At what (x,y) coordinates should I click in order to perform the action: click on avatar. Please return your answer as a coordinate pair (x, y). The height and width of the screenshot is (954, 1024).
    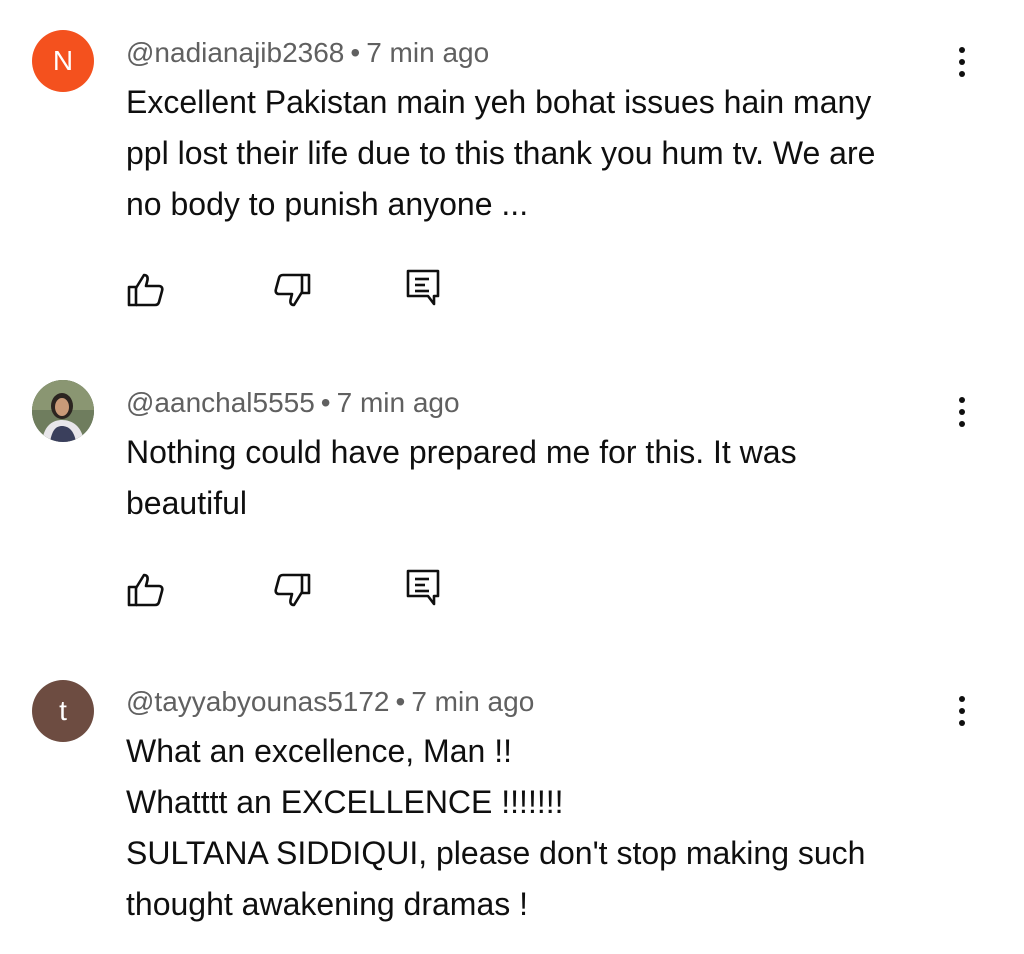
    Looking at the image, I should click on (63, 411).